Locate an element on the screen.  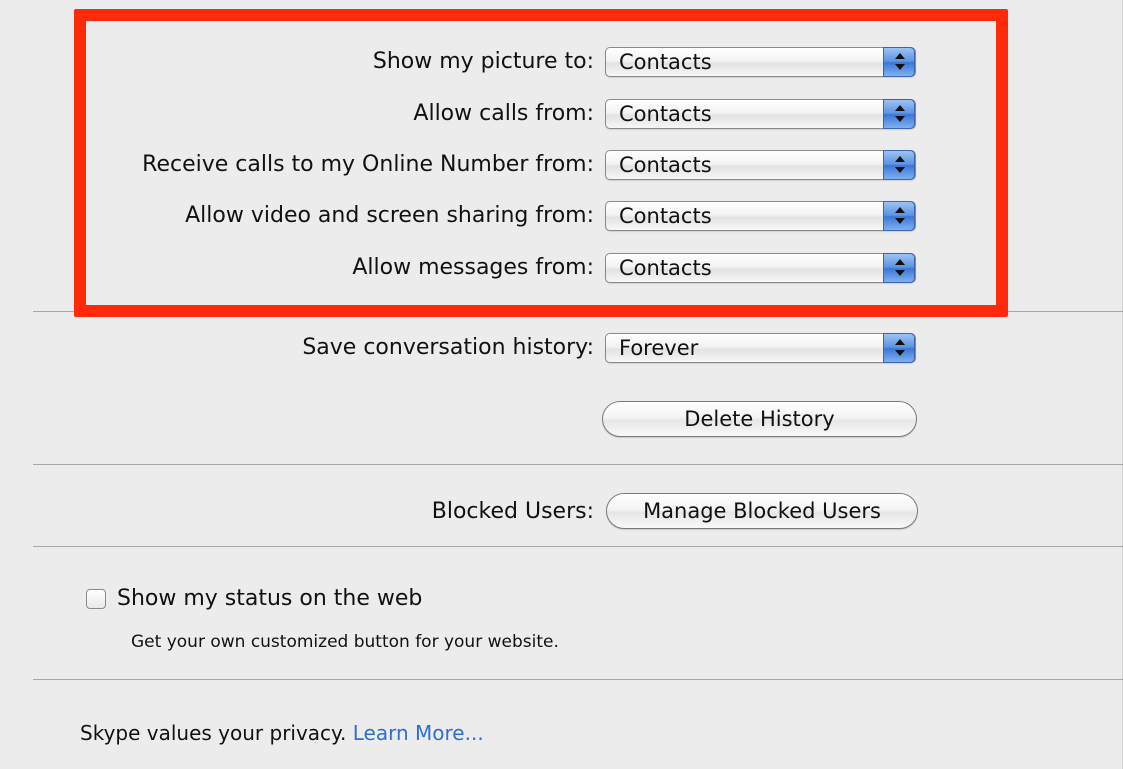
allow-messages-popup: Contacts is located at coordinates (760, 268).